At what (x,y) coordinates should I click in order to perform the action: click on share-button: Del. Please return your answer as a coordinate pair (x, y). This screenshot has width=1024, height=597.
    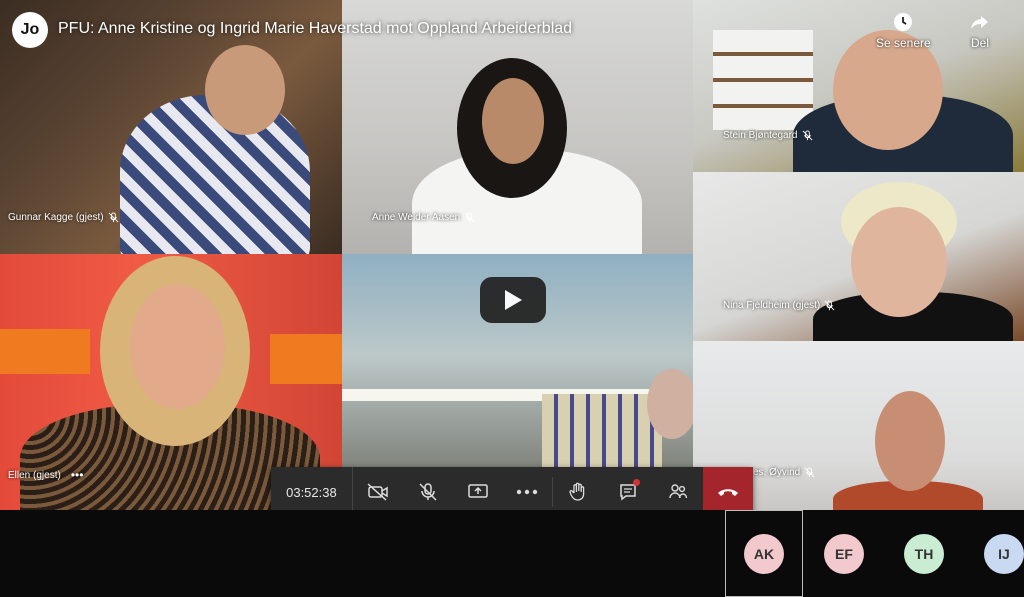
    Looking at the image, I should click on (980, 31).